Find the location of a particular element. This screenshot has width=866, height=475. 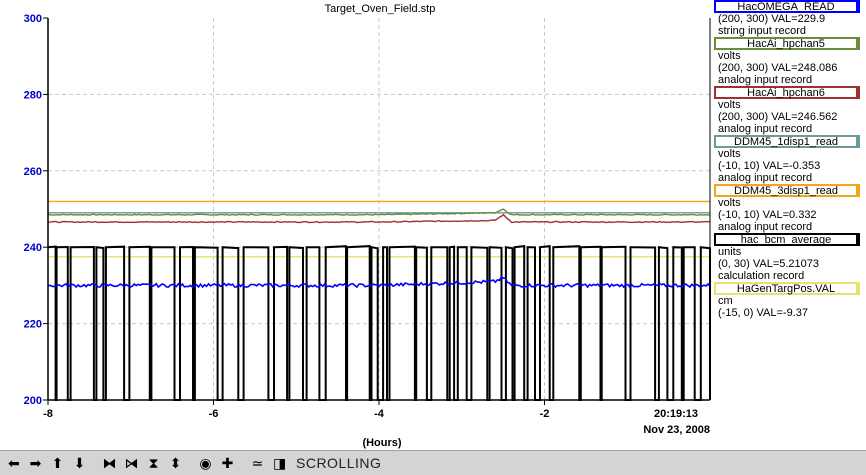

auto-scale-button: ≃ is located at coordinates (257, 463).